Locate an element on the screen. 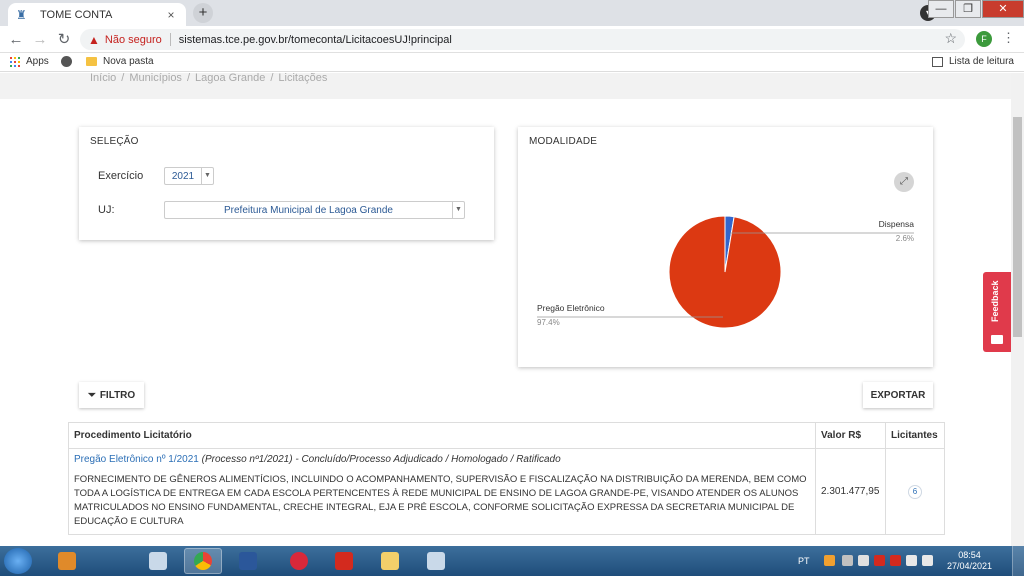 The width and height of the screenshot is (1024, 576). selecao-title: SELEÇÃO is located at coordinates (114, 141).